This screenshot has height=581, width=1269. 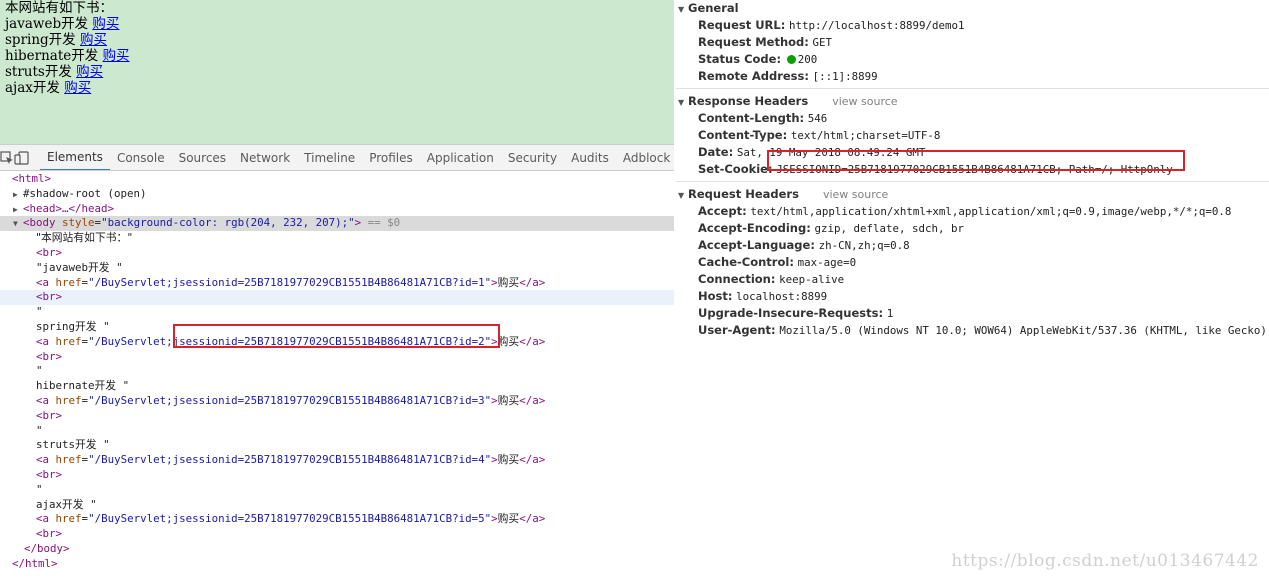 What do you see at coordinates (337, 564) in the screenshot?
I see `dom-node-html-close: </html>` at bounding box center [337, 564].